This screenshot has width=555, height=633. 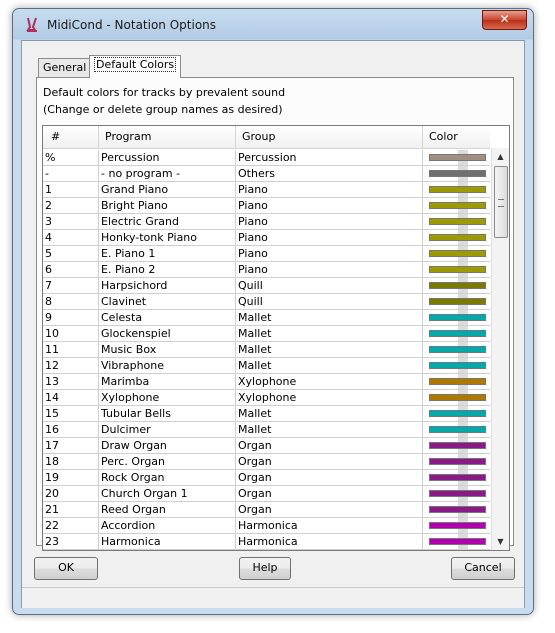 What do you see at coordinates (167, 541) in the screenshot?
I see `program-cell: Harmonica` at bounding box center [167, 541].